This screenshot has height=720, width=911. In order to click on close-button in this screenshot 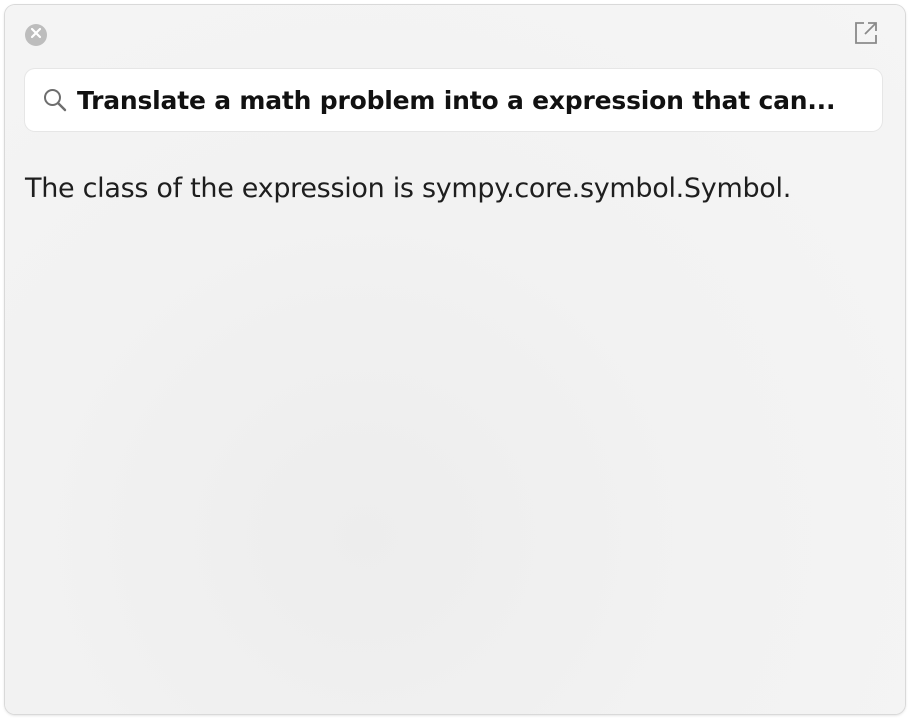, I will do `click(36, 35)`.